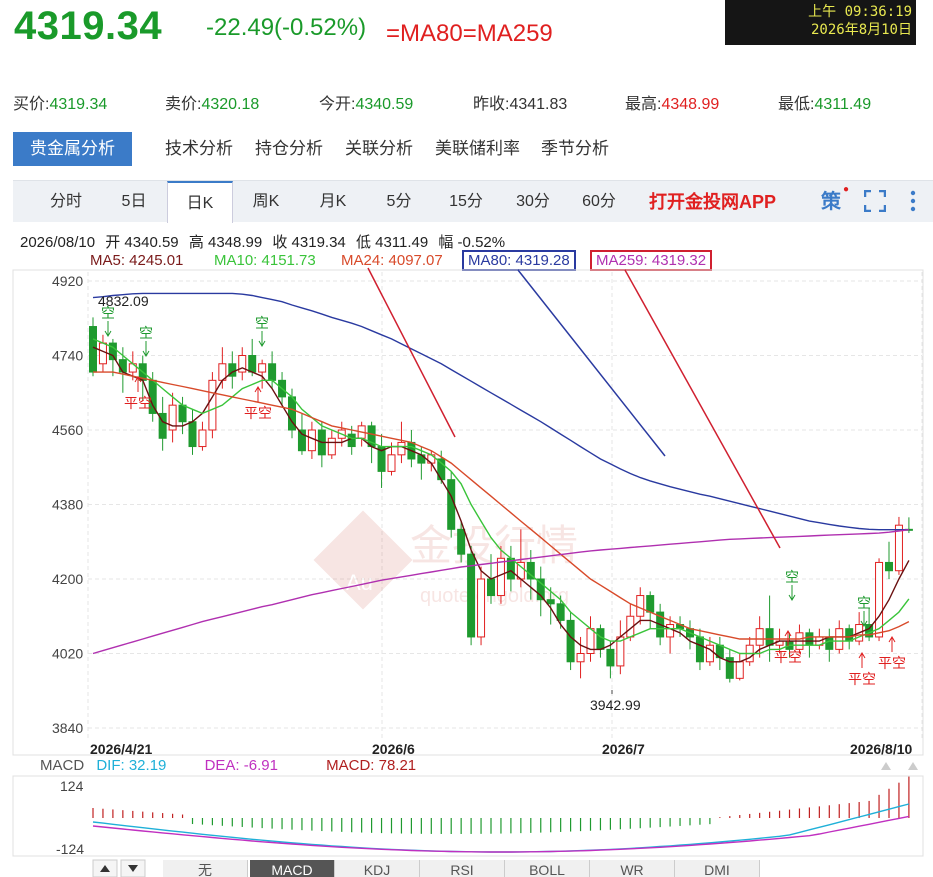 Image resolution: width=933 pixels, height=877 pixels. Describe the element at coordinates (205, 868) in the screenshot. I see `indicator-tab: 无` at that location.